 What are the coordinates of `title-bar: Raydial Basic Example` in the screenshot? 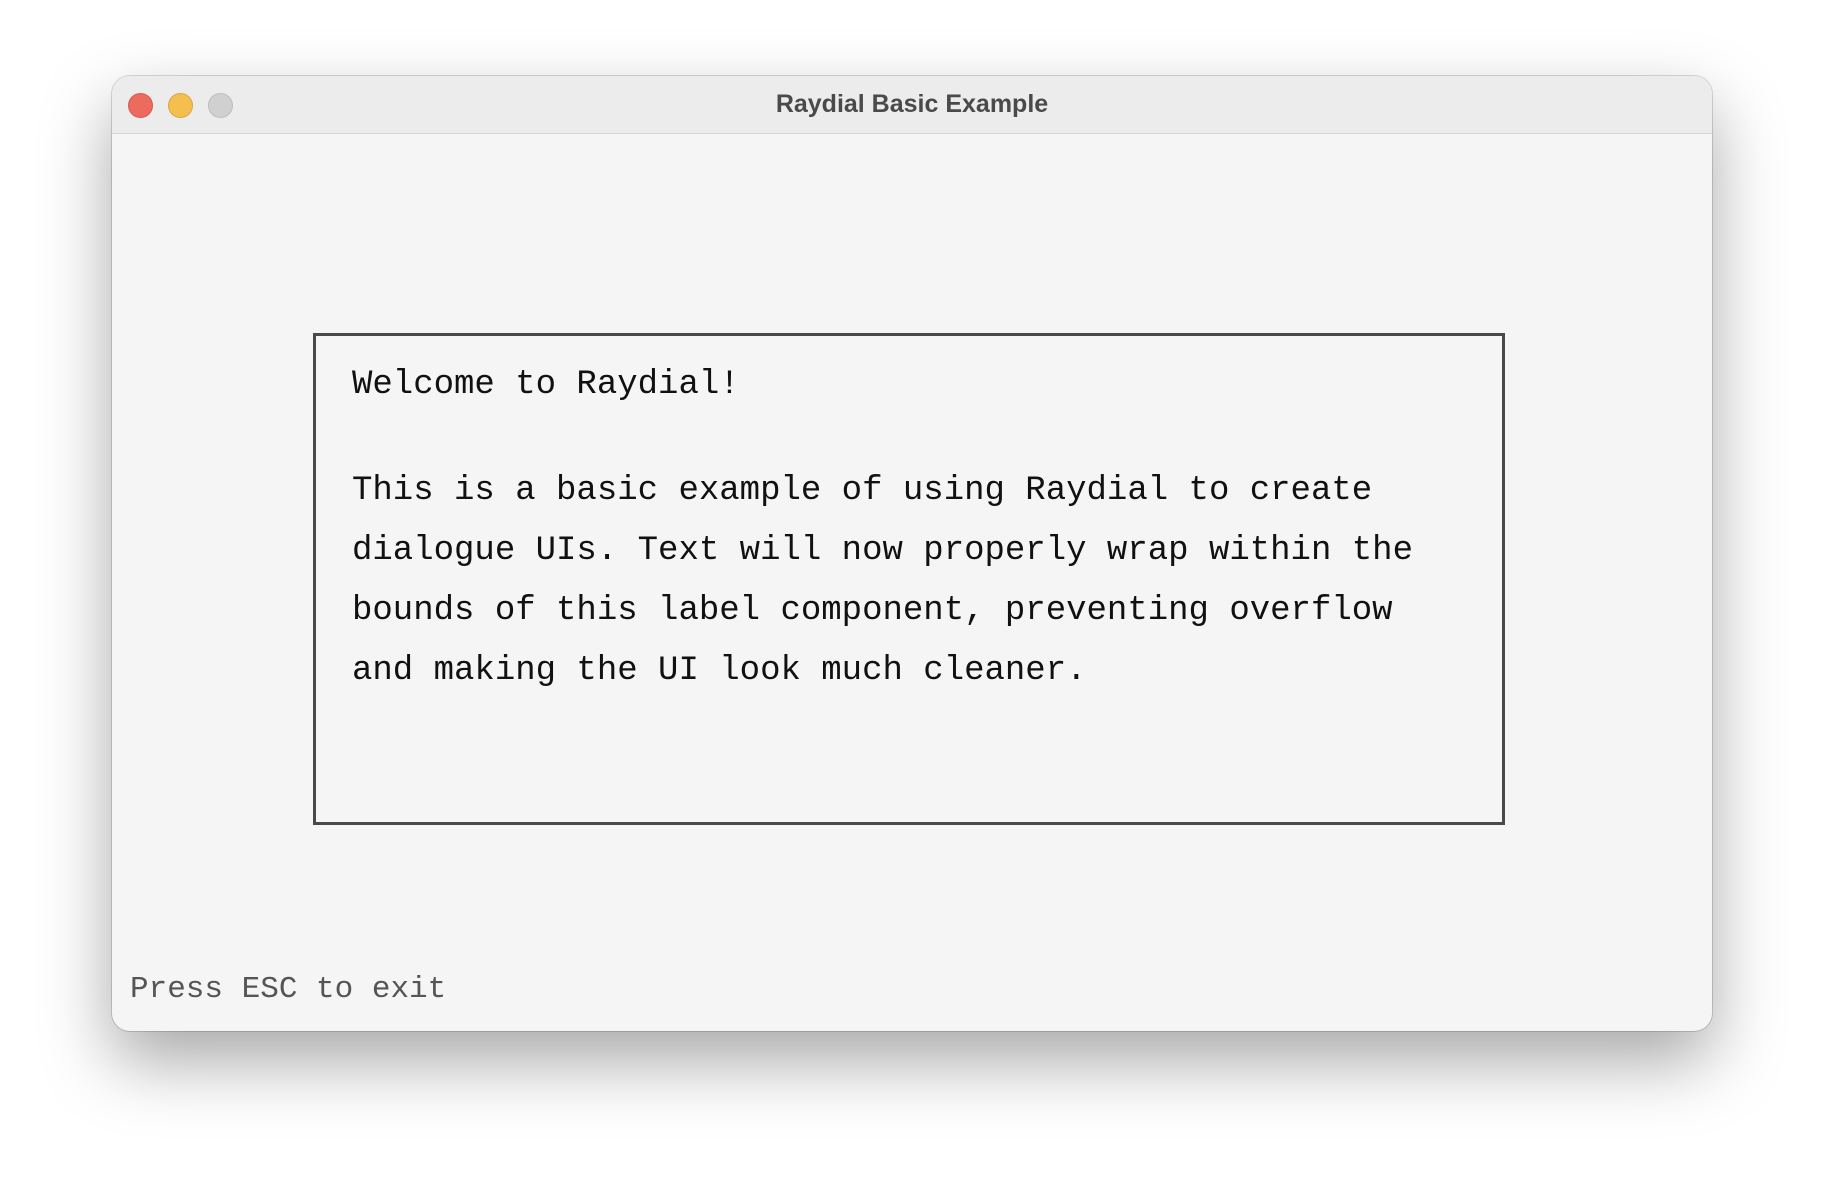 It's located at (912, 105).